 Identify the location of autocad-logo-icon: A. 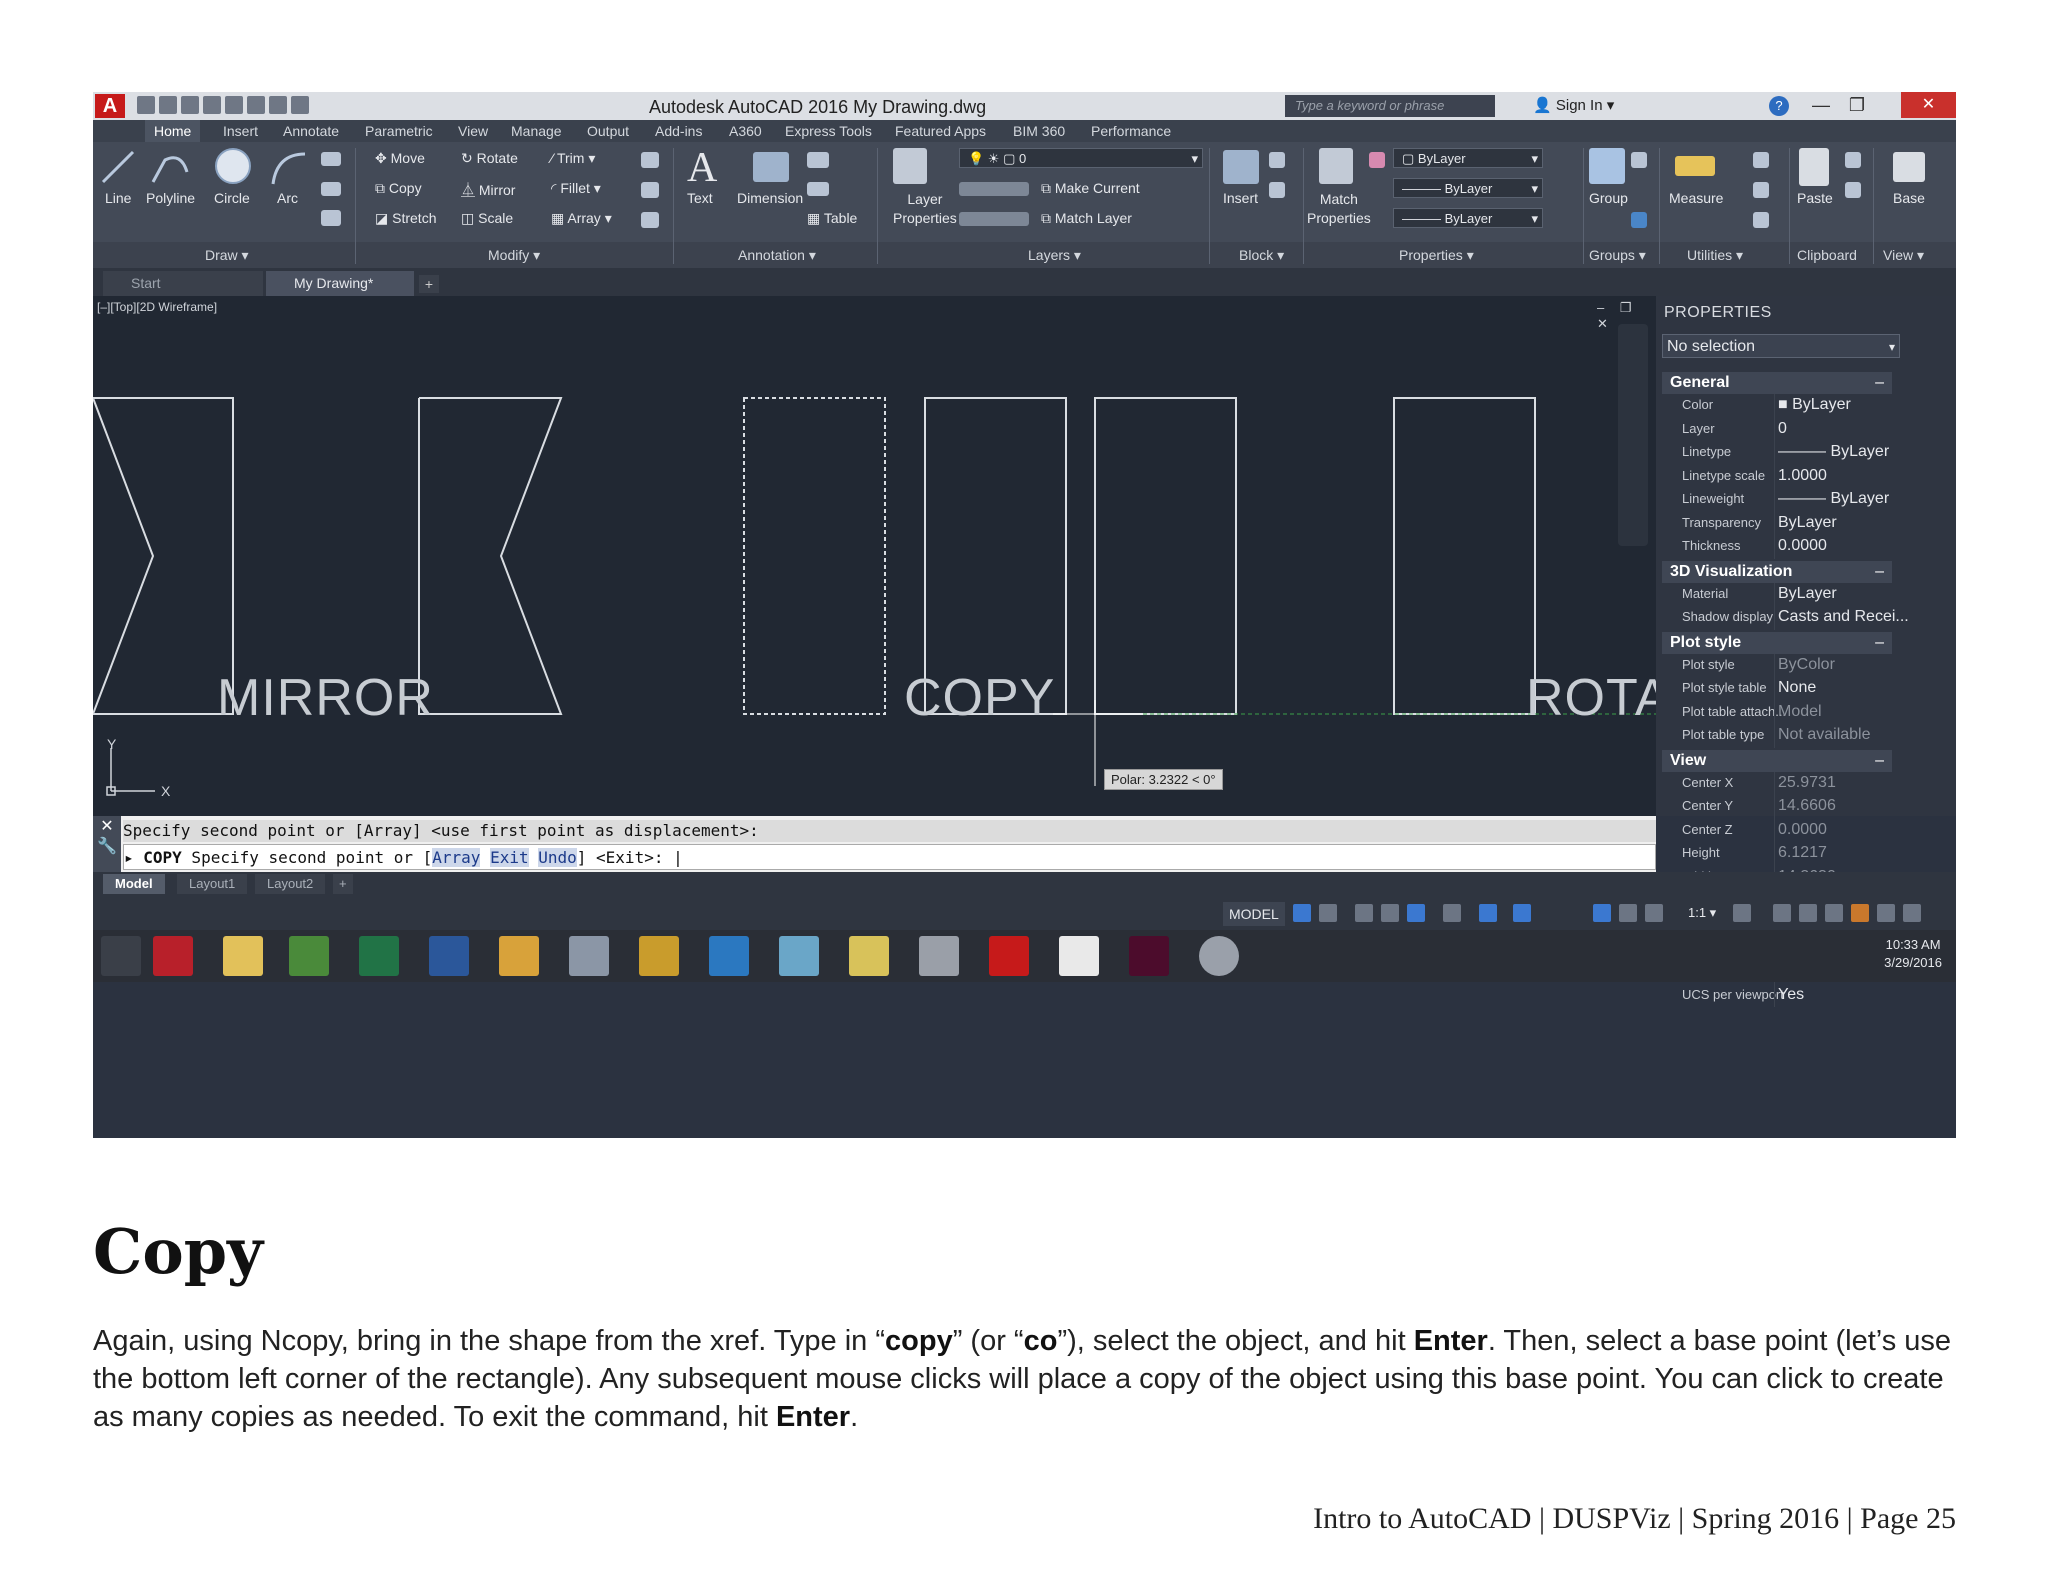
(110, 106).